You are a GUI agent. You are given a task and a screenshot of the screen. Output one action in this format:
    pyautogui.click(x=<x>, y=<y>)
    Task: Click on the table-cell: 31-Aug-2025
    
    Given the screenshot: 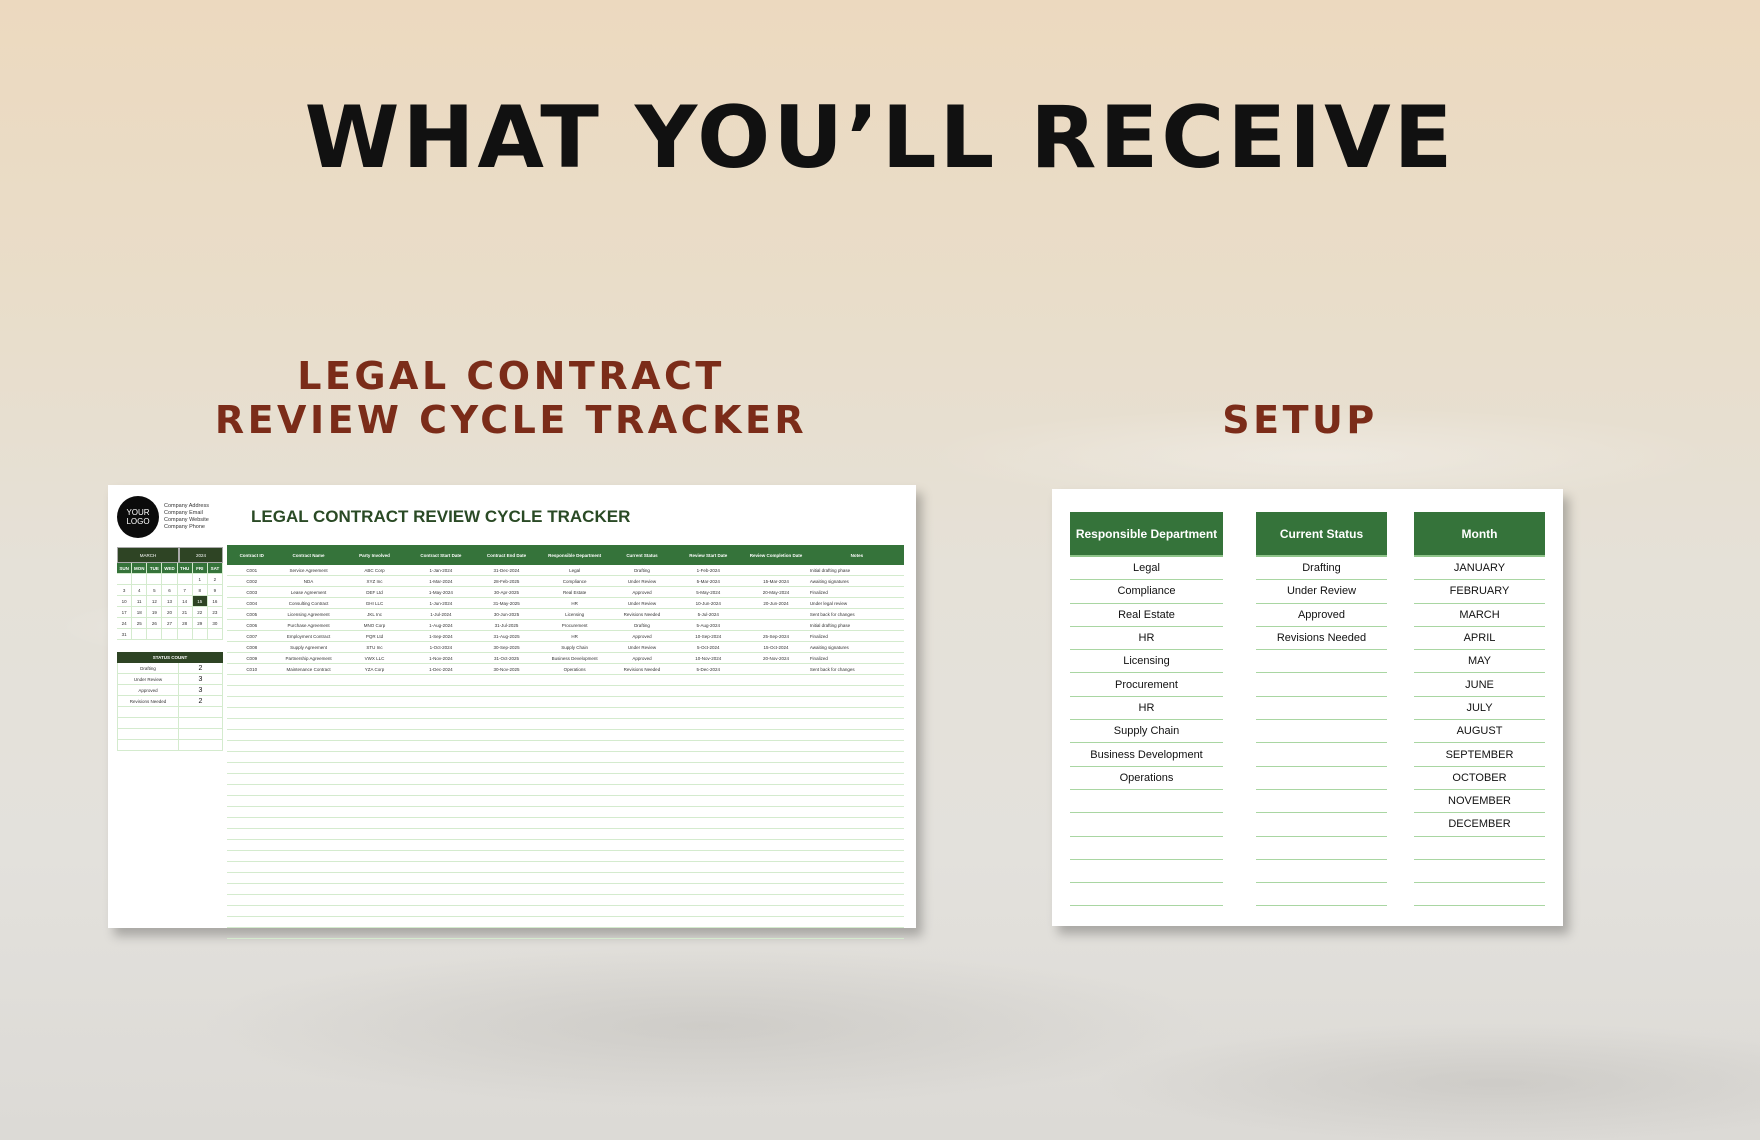 What is the action you would take?
    pyautogui.click(x=506, y=636)
    